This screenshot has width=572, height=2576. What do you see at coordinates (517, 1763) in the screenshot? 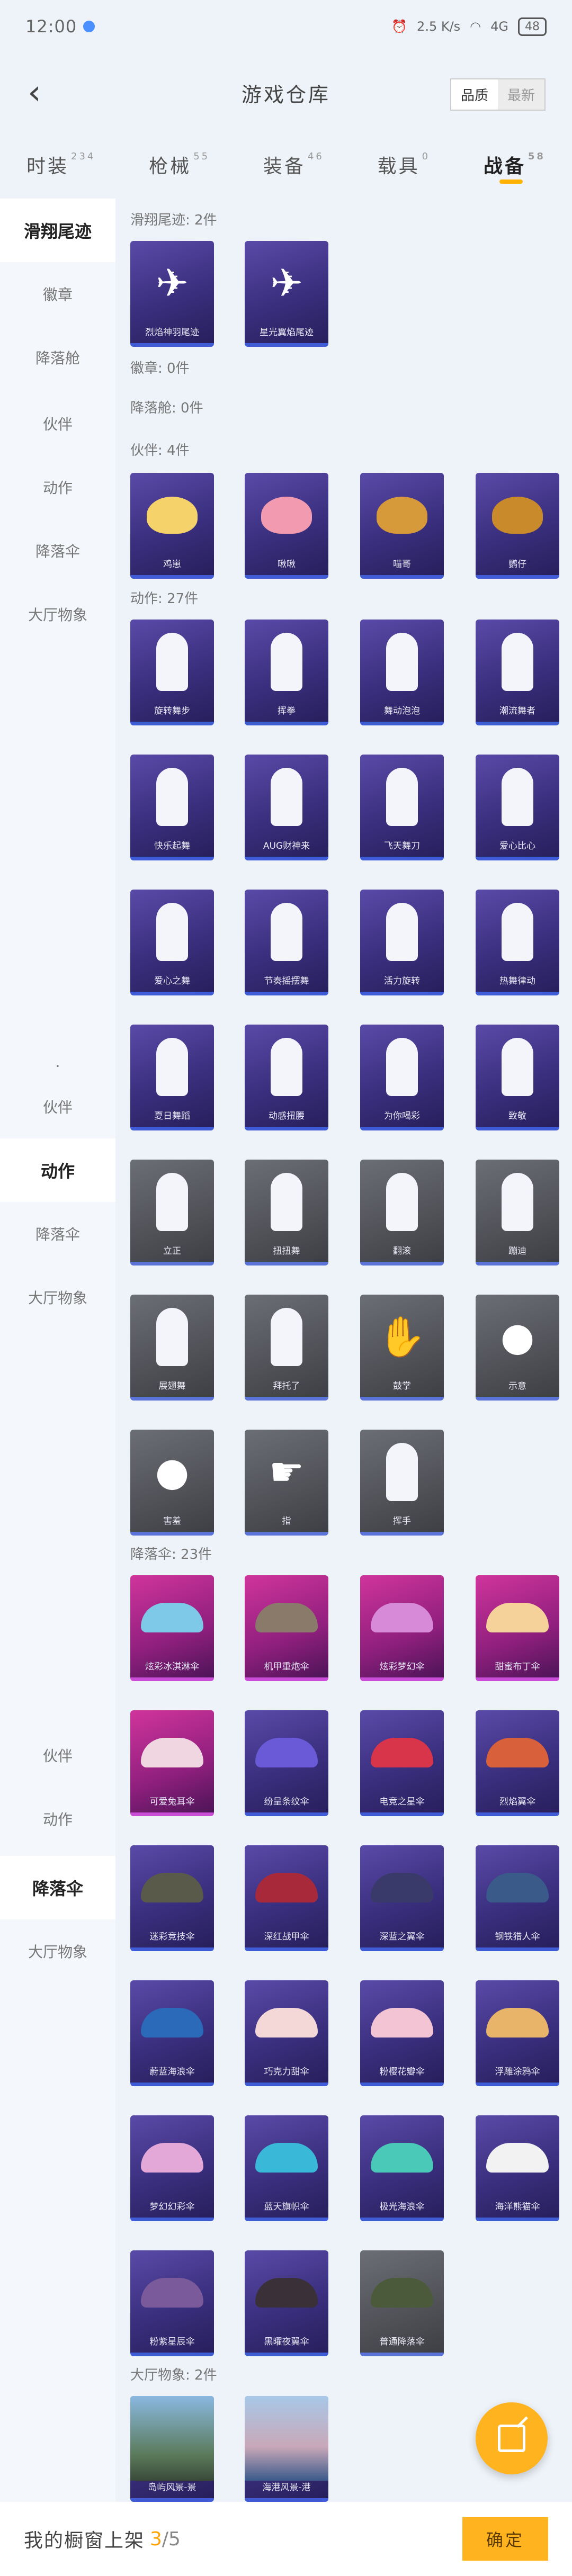
I see `item-card: 烈焰翼伞` at bounding box center [517, 1763].